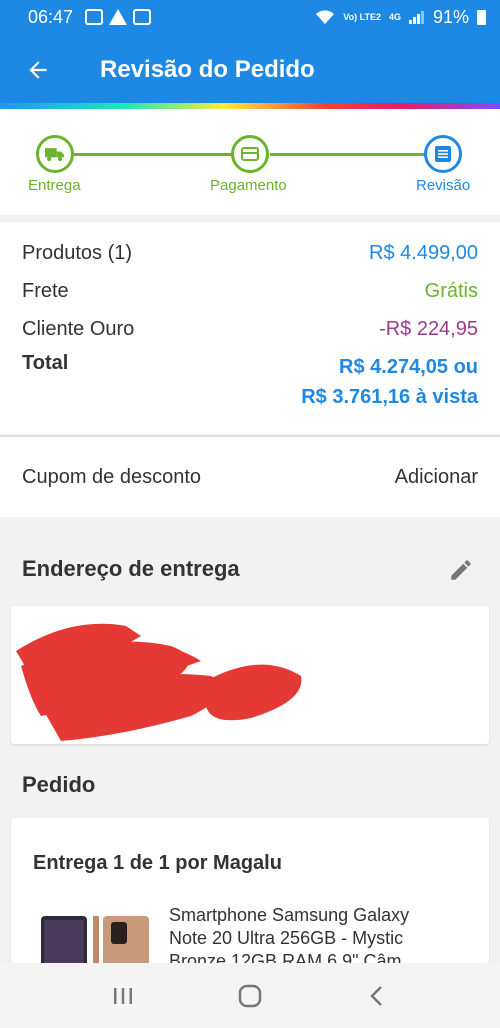 Image resolution: width=500 pixels, height=1028 pixels. What do you see at coordinates (96, 938) in the screenshot?
I see `product-image` at bounding box center [96, 938].